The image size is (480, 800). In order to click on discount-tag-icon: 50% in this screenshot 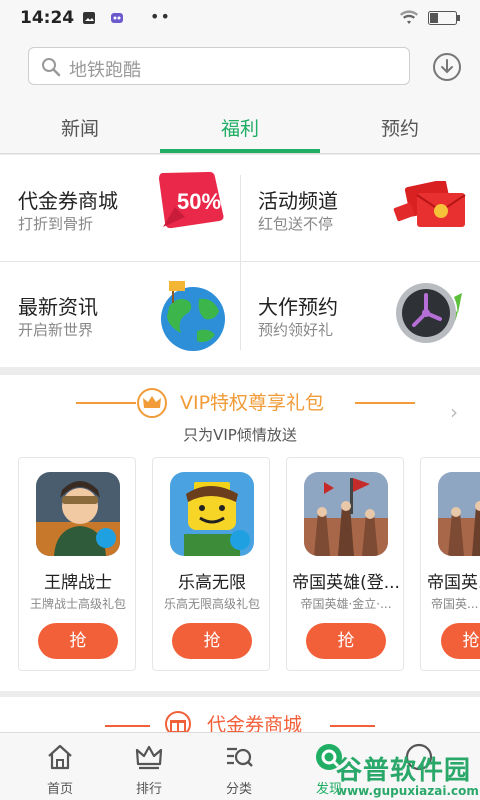, I will do `click(191, 200)`.